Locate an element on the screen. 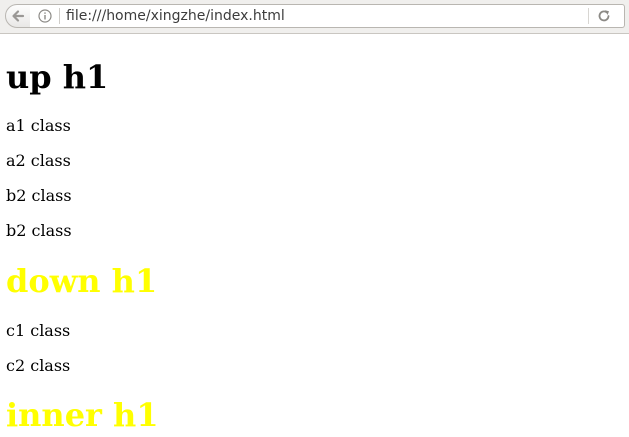  paragraph-c2: c2 class is located at coordinates (38, 365).